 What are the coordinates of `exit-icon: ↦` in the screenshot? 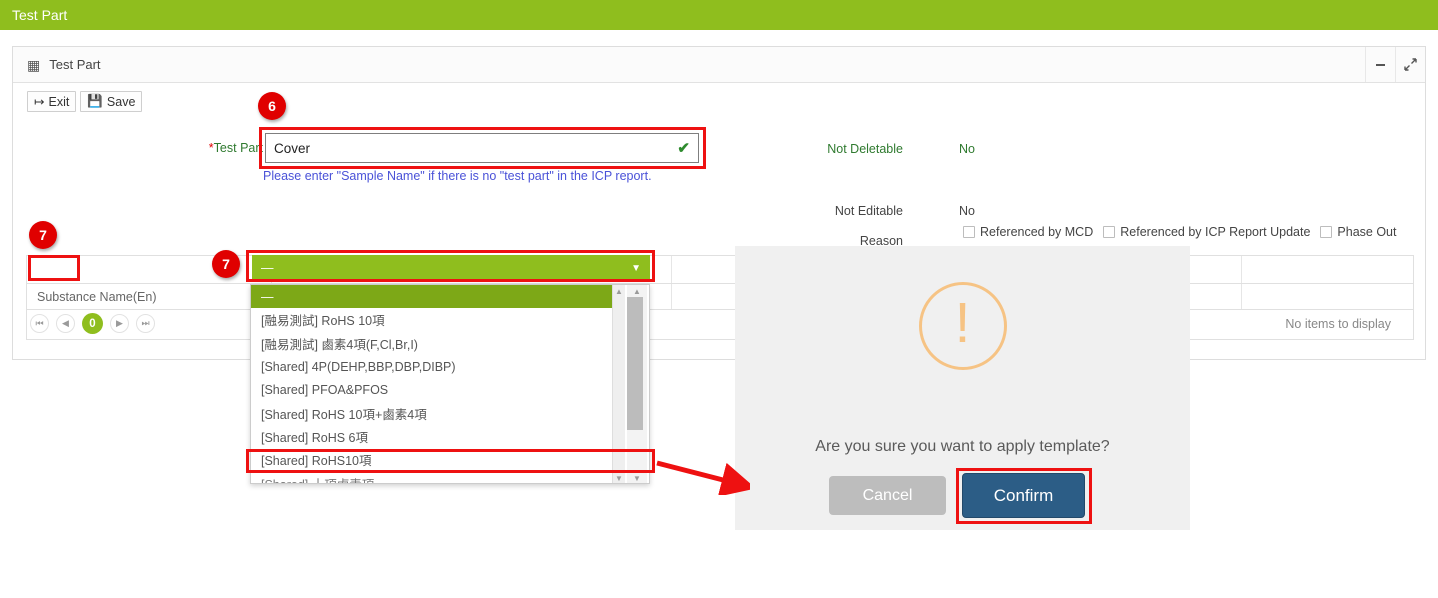 It's located at (39, 102).